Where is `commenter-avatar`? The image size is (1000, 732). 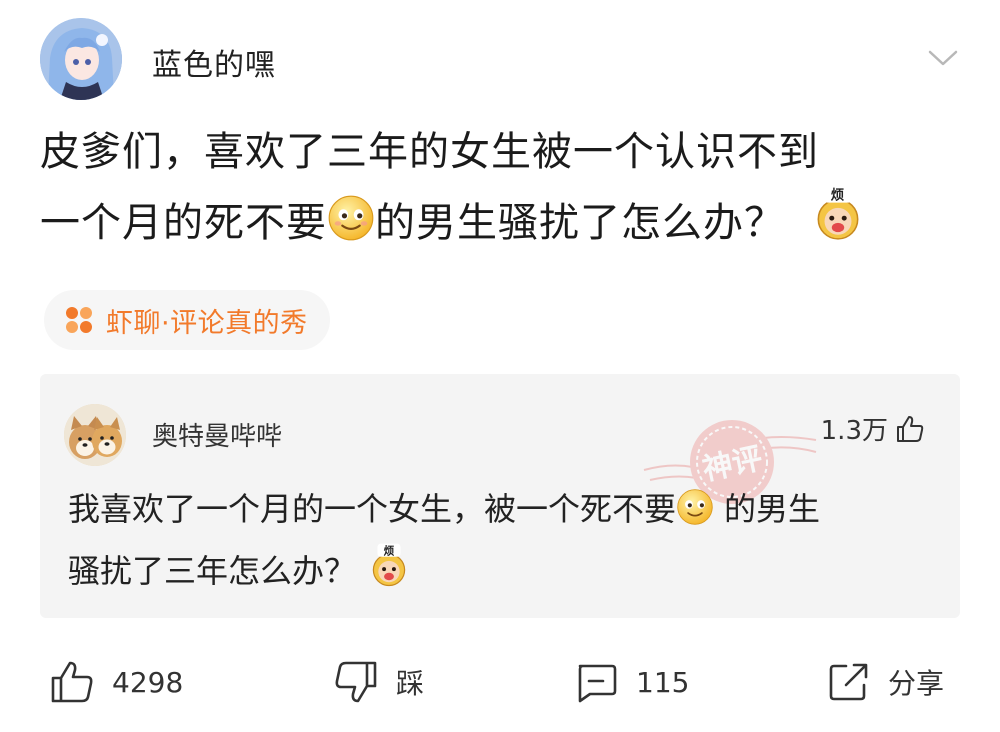 commenter-avatar is located at coordinates (95, 435).